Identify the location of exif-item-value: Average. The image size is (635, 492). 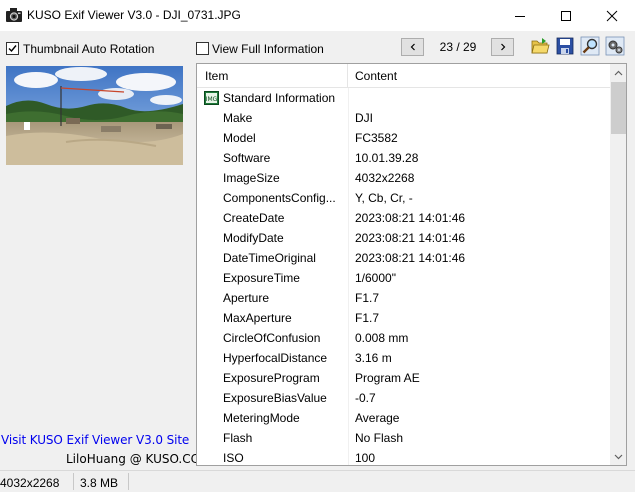
(377, 418).